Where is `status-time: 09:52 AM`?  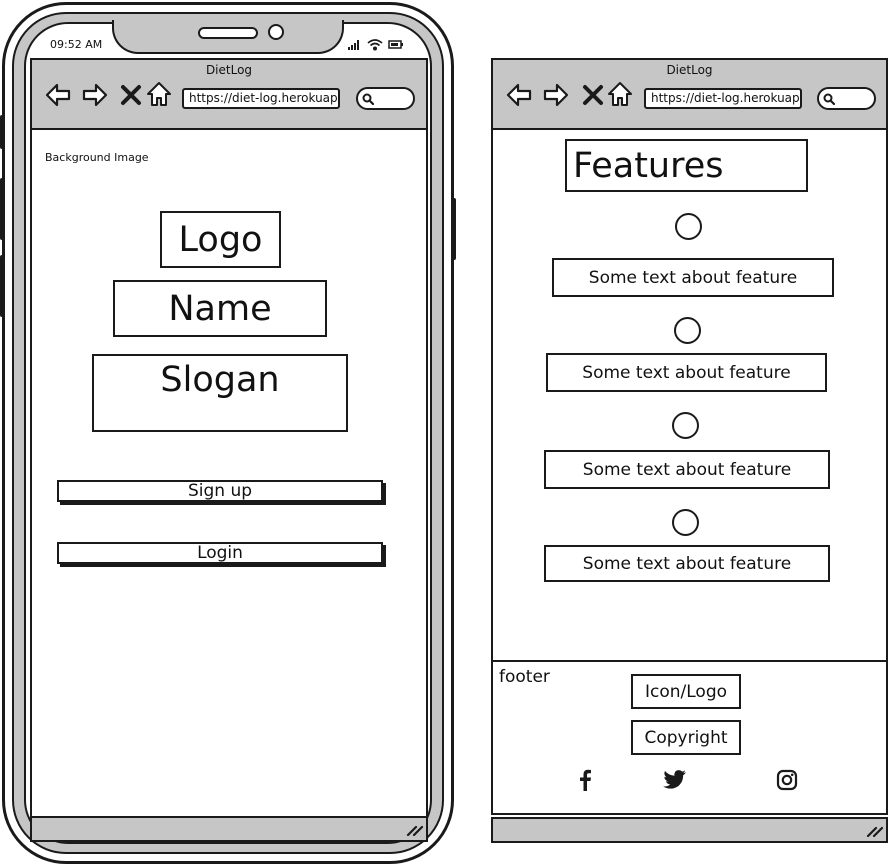 status-time: 09:52 AM is located at coordinates (76, 44).